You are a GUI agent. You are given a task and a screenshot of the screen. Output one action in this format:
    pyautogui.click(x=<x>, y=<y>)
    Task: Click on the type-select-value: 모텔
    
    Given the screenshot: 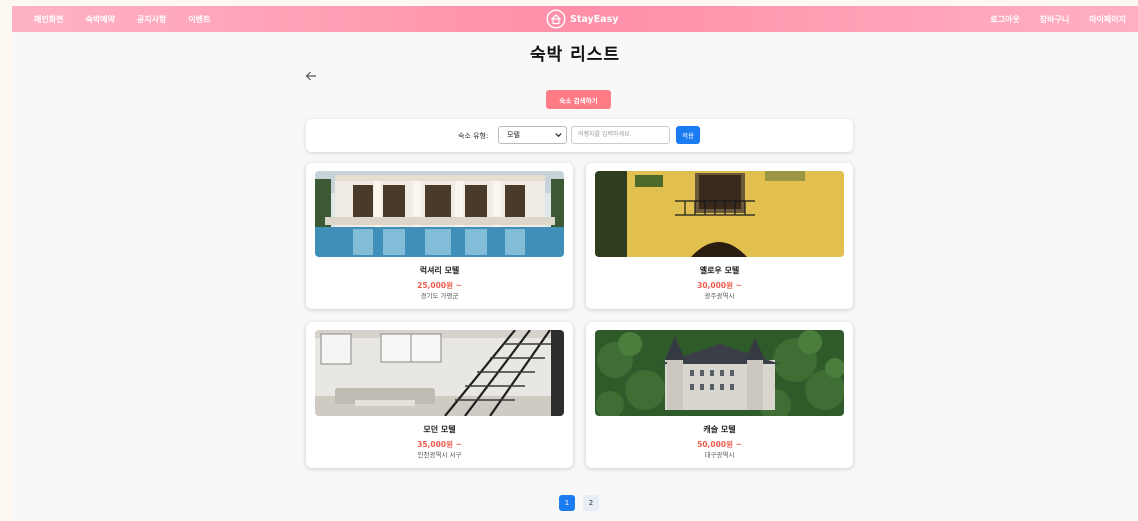 What is the action you would take?
    pyautogui.click(x=513, y=135)
    